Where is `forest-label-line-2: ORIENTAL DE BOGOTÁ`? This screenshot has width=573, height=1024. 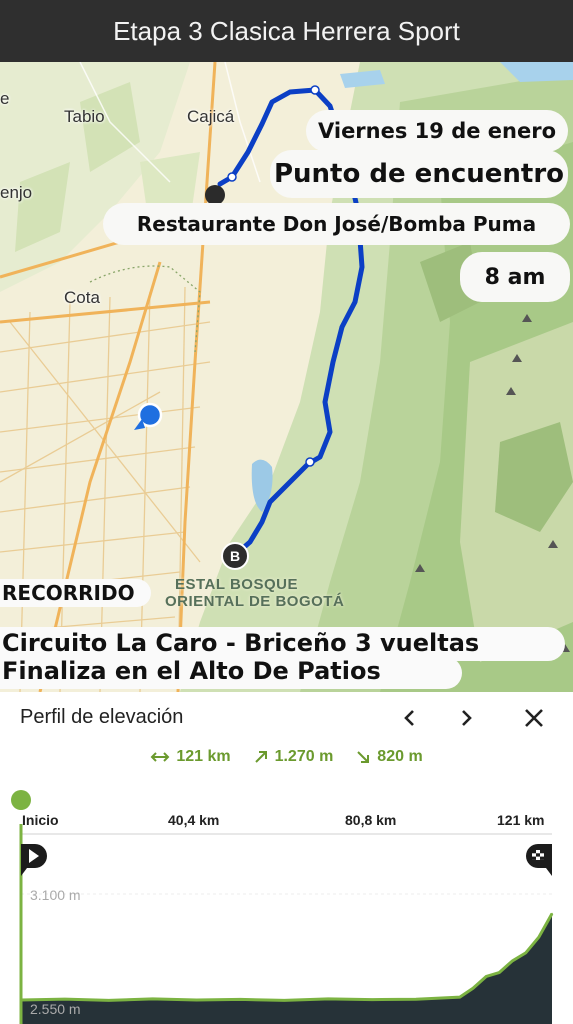
forest-label-line-2: ORIENTAL DE BOGOTÁ is located at coordinates (255, 601).